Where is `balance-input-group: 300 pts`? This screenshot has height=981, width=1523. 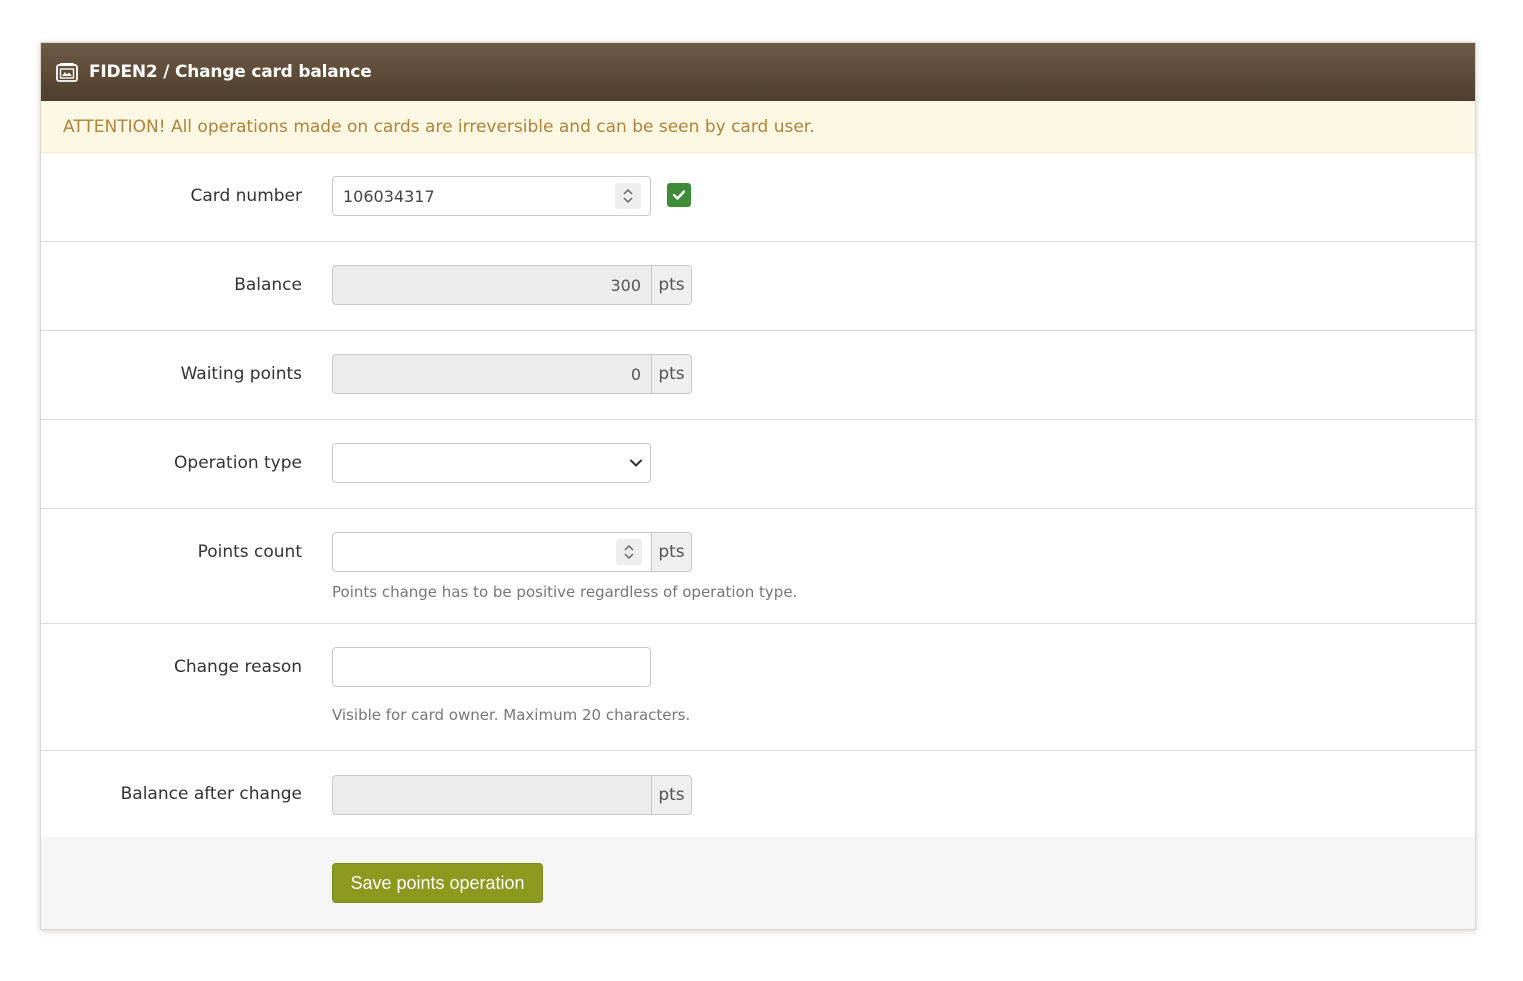 balance-input-group: 300 pts is located at coordinates (512, 285).